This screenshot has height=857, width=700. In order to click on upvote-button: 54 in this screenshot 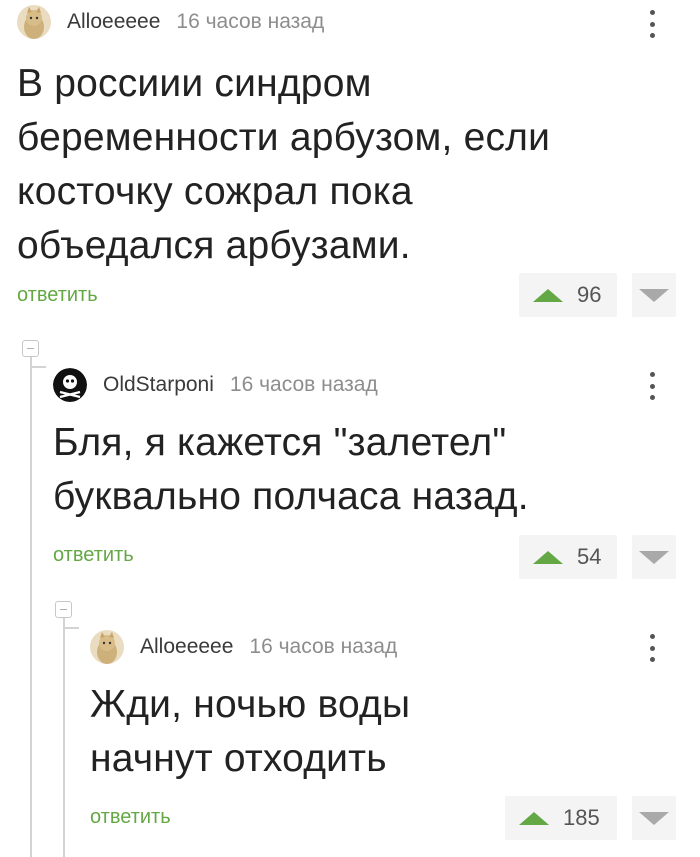, I will do `click(568, 557)`.